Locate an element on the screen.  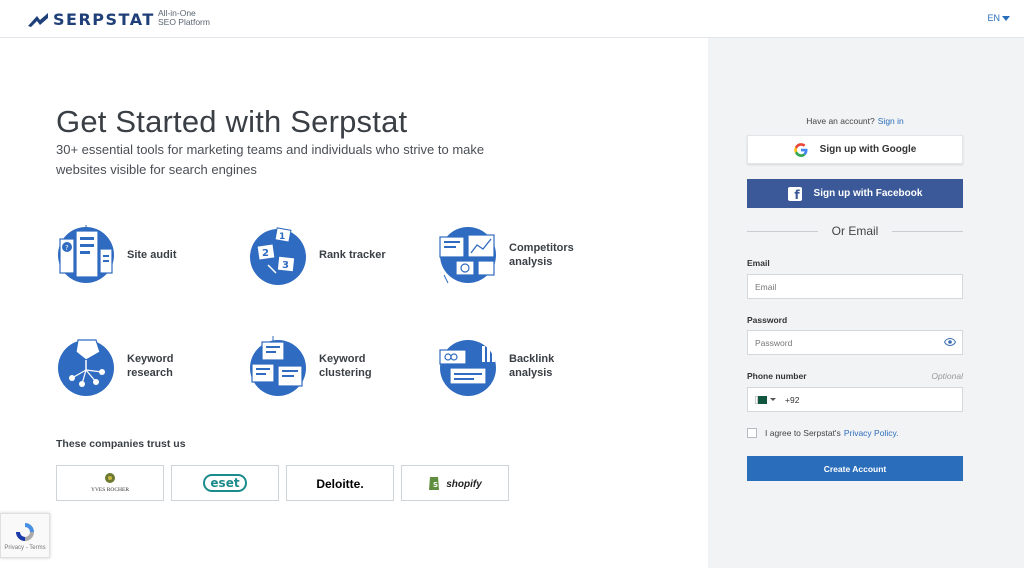
svg-text: 2 is located at coordinates (265, 253).